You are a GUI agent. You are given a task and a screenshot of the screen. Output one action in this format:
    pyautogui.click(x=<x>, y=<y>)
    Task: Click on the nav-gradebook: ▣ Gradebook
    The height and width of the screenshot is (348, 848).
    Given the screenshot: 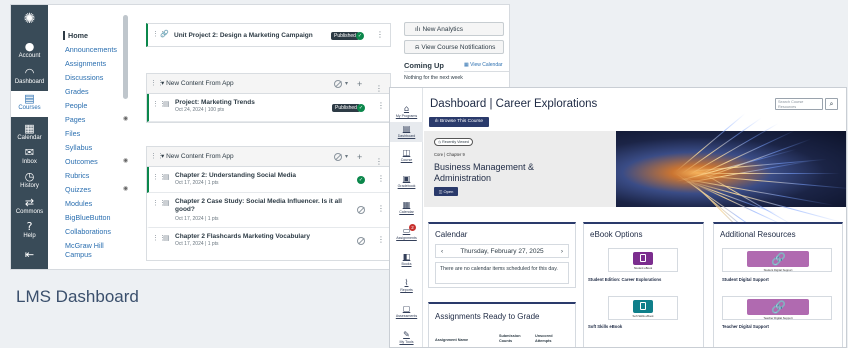 What is the action you would take?
    pyautogui.click(x=406, y=181)
    